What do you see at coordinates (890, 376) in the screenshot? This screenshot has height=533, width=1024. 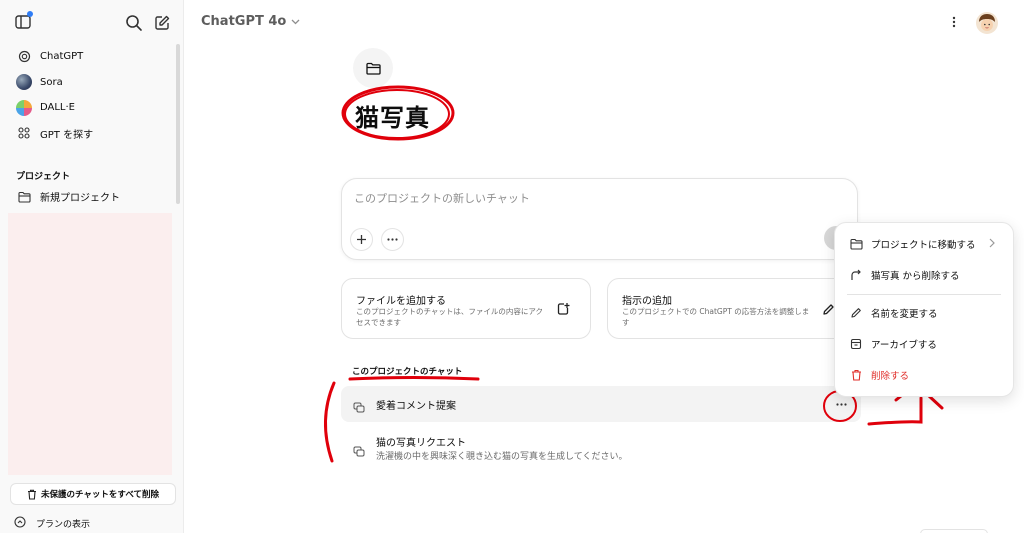 I see `menu-item-label: 削除する` at bounding box center [890, 376].